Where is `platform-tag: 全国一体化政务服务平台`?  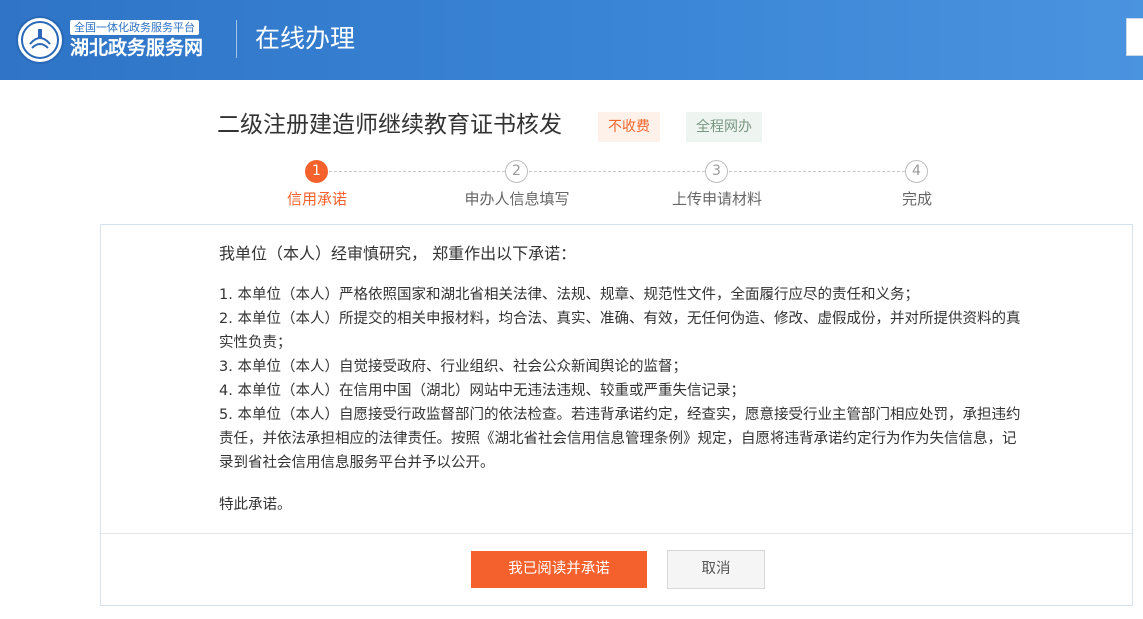
platform-tag: 全国一体化政务服务平台 is located at coordinates (134, 27).